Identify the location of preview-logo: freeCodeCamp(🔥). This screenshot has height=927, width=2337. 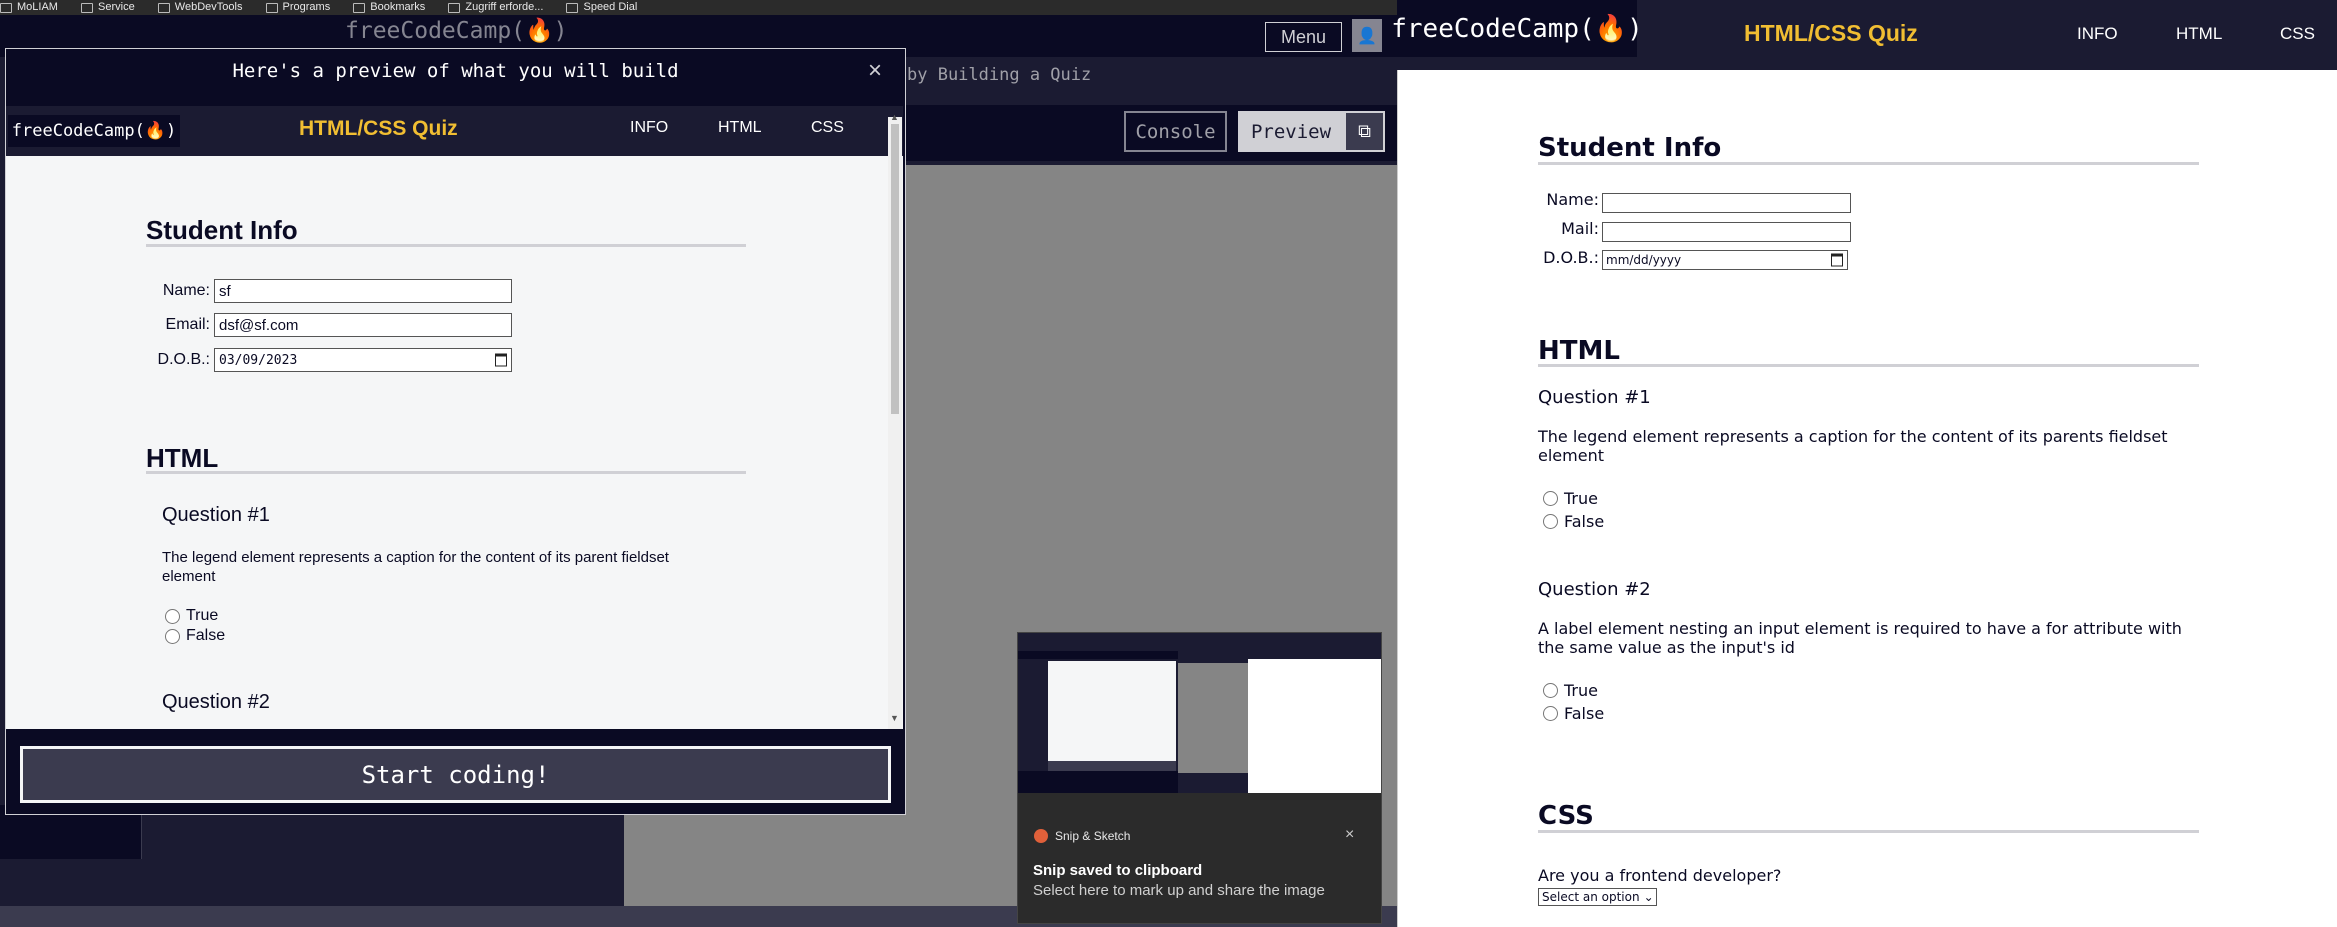
(94, 131).